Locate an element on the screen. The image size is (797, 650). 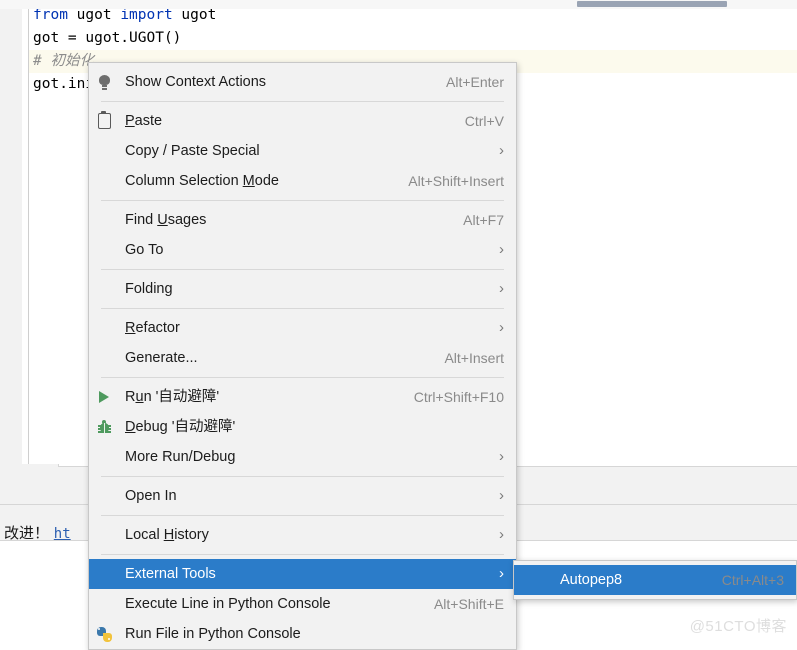
menu-item-run-file-in-python-console: Run File in Python Console is located at coordinates (302, 634).